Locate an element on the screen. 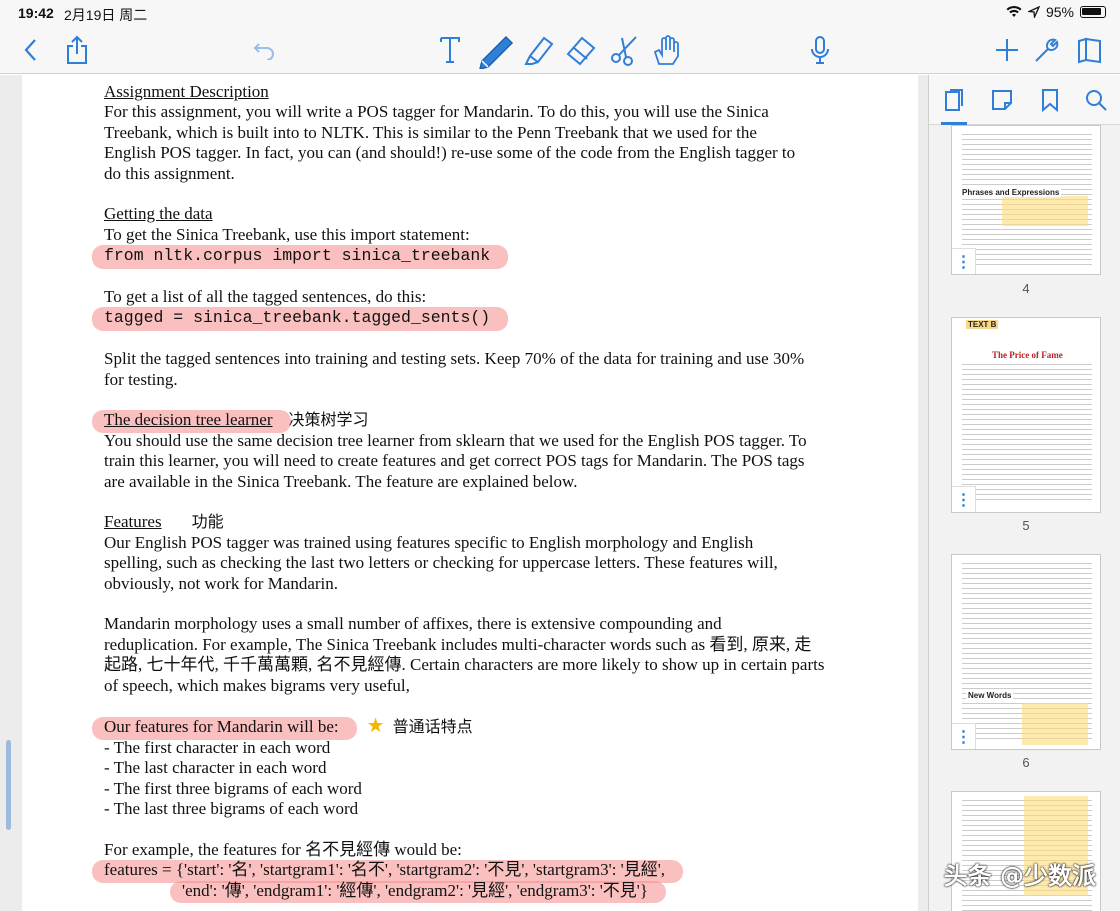  paragraph-line: do this assignment. is located at coordinates (169, 173).